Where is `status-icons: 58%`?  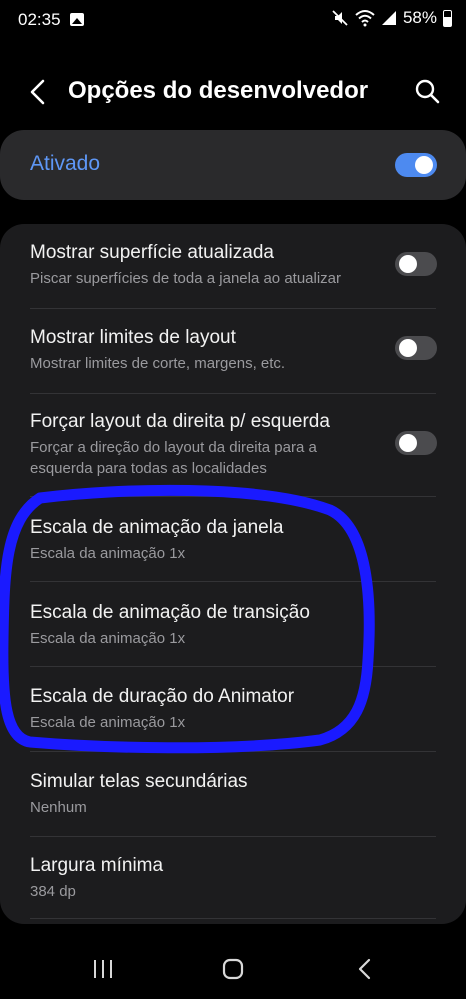
status-icons: 58% is located at coordinates (391, 18).